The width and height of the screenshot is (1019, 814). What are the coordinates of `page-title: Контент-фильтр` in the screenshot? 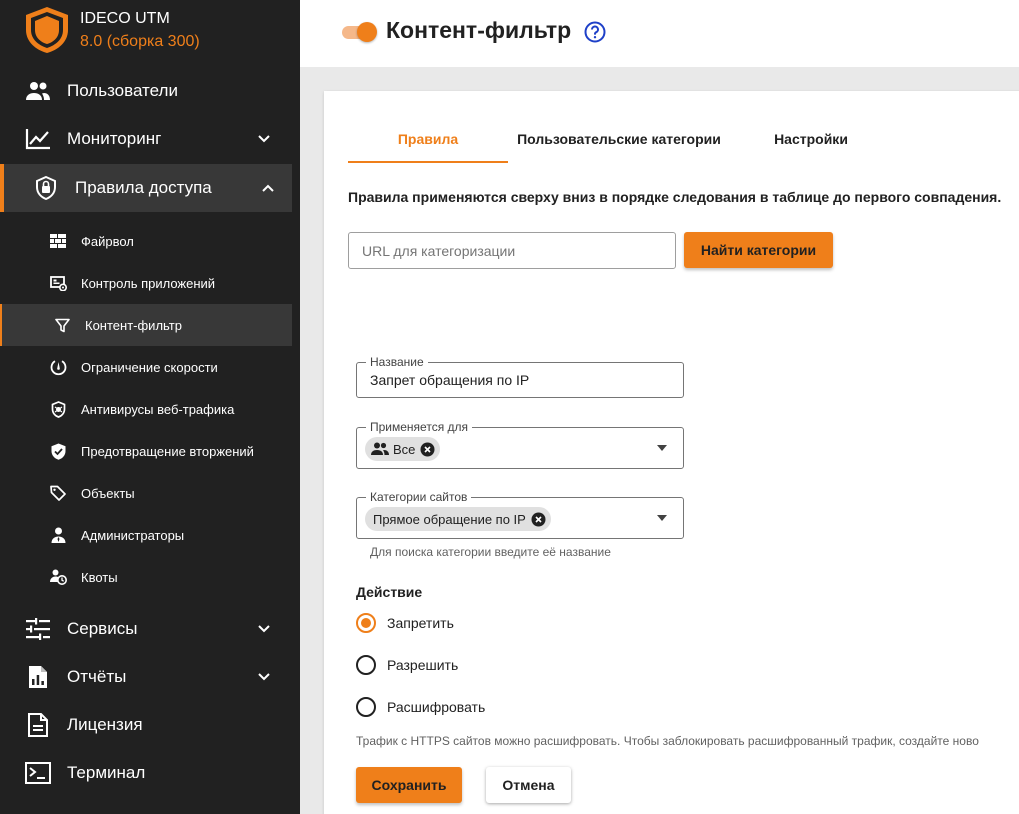 It's located at (479, 30).